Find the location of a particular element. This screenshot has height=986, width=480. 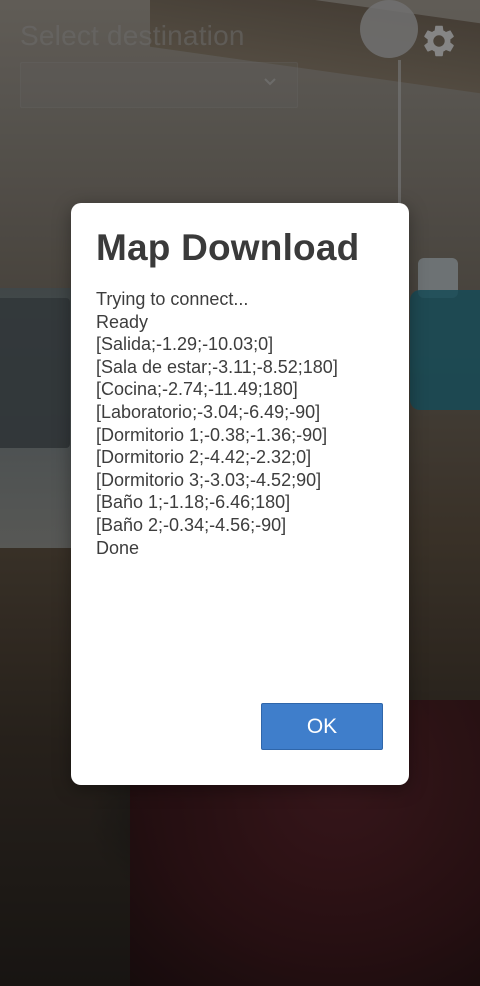

log-line: [Baño 2;-0.34;-4.56;-90] is located at coordinates (191, 524).